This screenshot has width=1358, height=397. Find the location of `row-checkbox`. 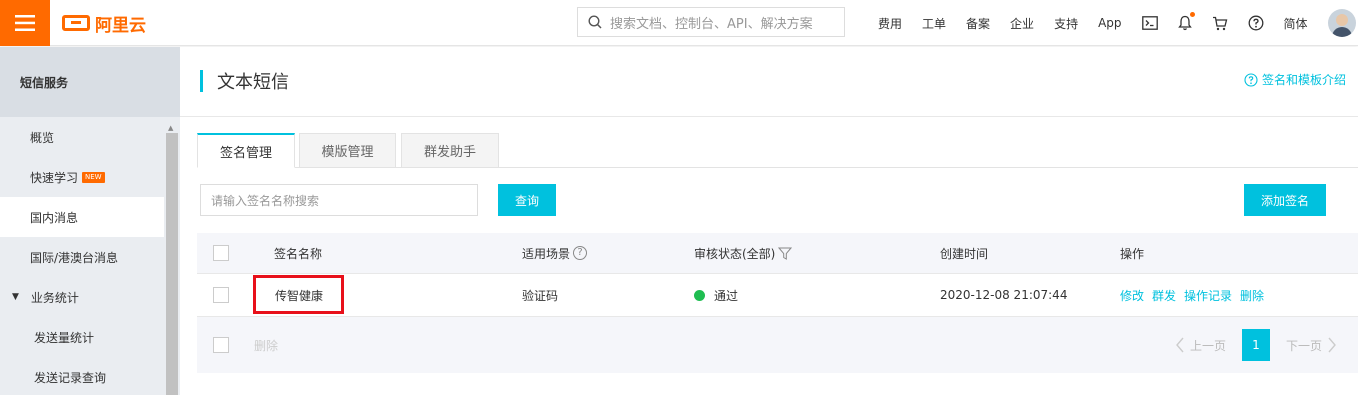

row-checkbox is located at coordinates (221, 295).